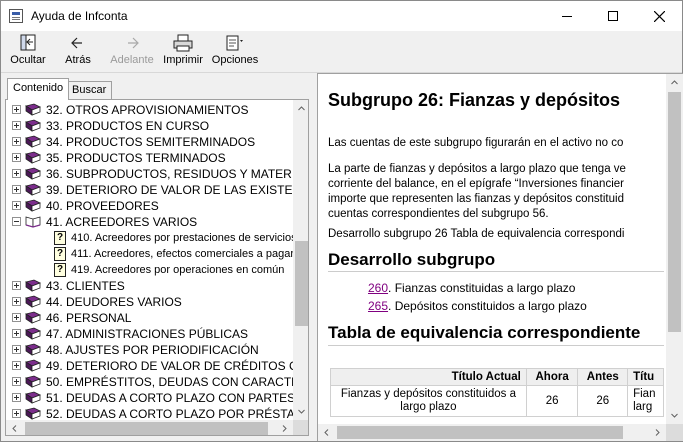 This screenshot has height=442, width=683. I want to click on topic-horizontal-thumb, so click(480, 432).